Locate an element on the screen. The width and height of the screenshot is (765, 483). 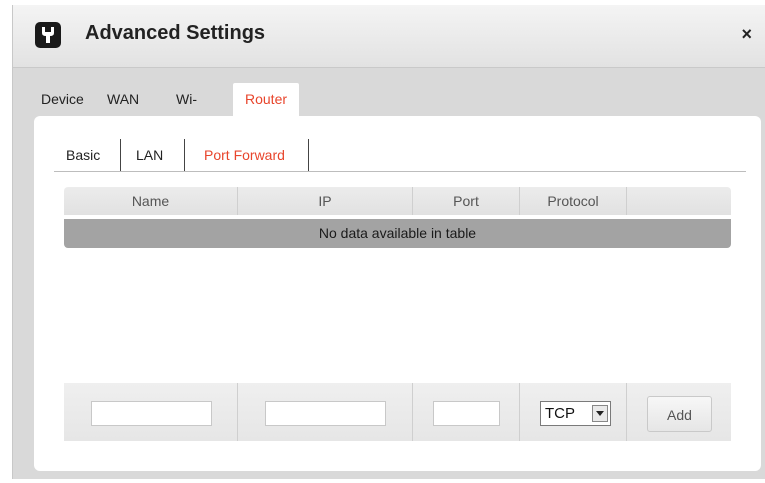
tab-wan: WAN is located at coordinates (123, 99).